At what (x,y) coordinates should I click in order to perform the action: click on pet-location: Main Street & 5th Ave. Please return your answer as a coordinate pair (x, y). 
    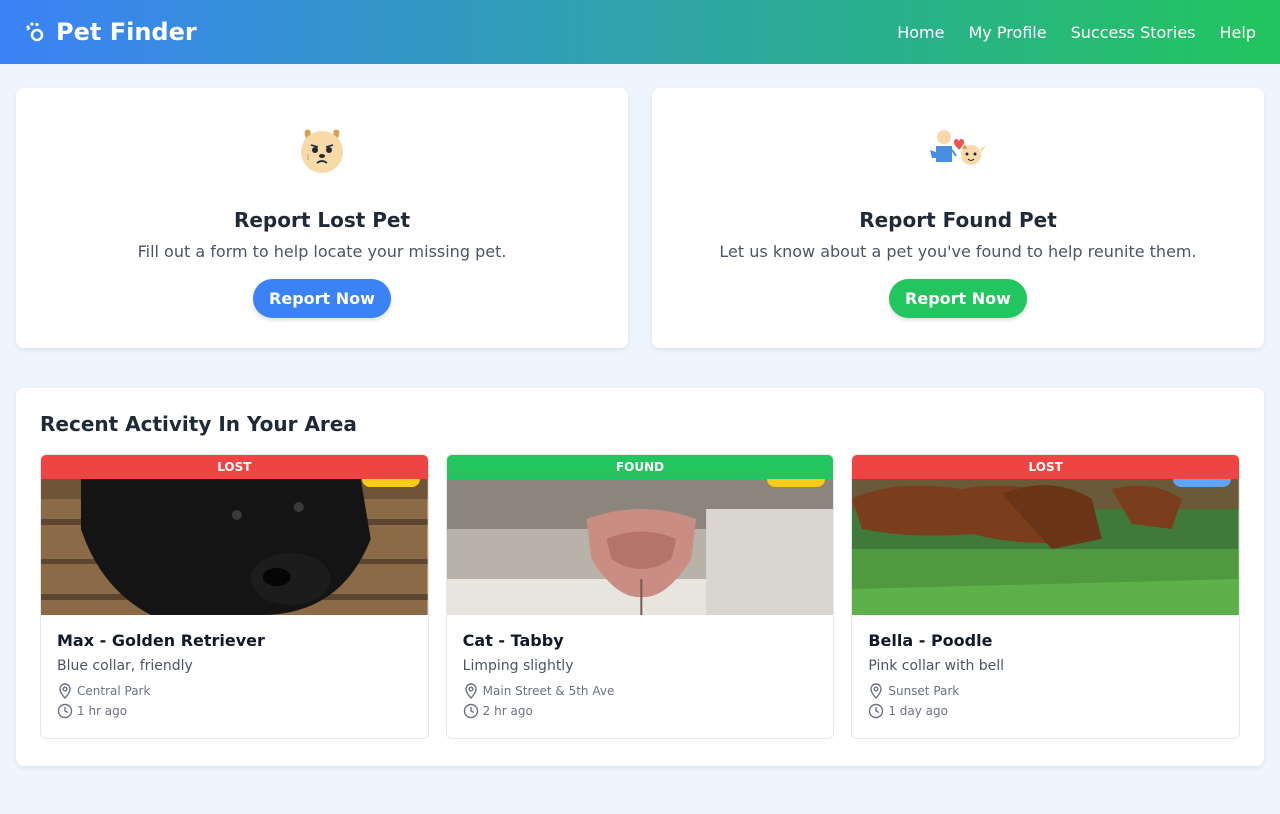
    Looking at the image, I should click on (640, 691).